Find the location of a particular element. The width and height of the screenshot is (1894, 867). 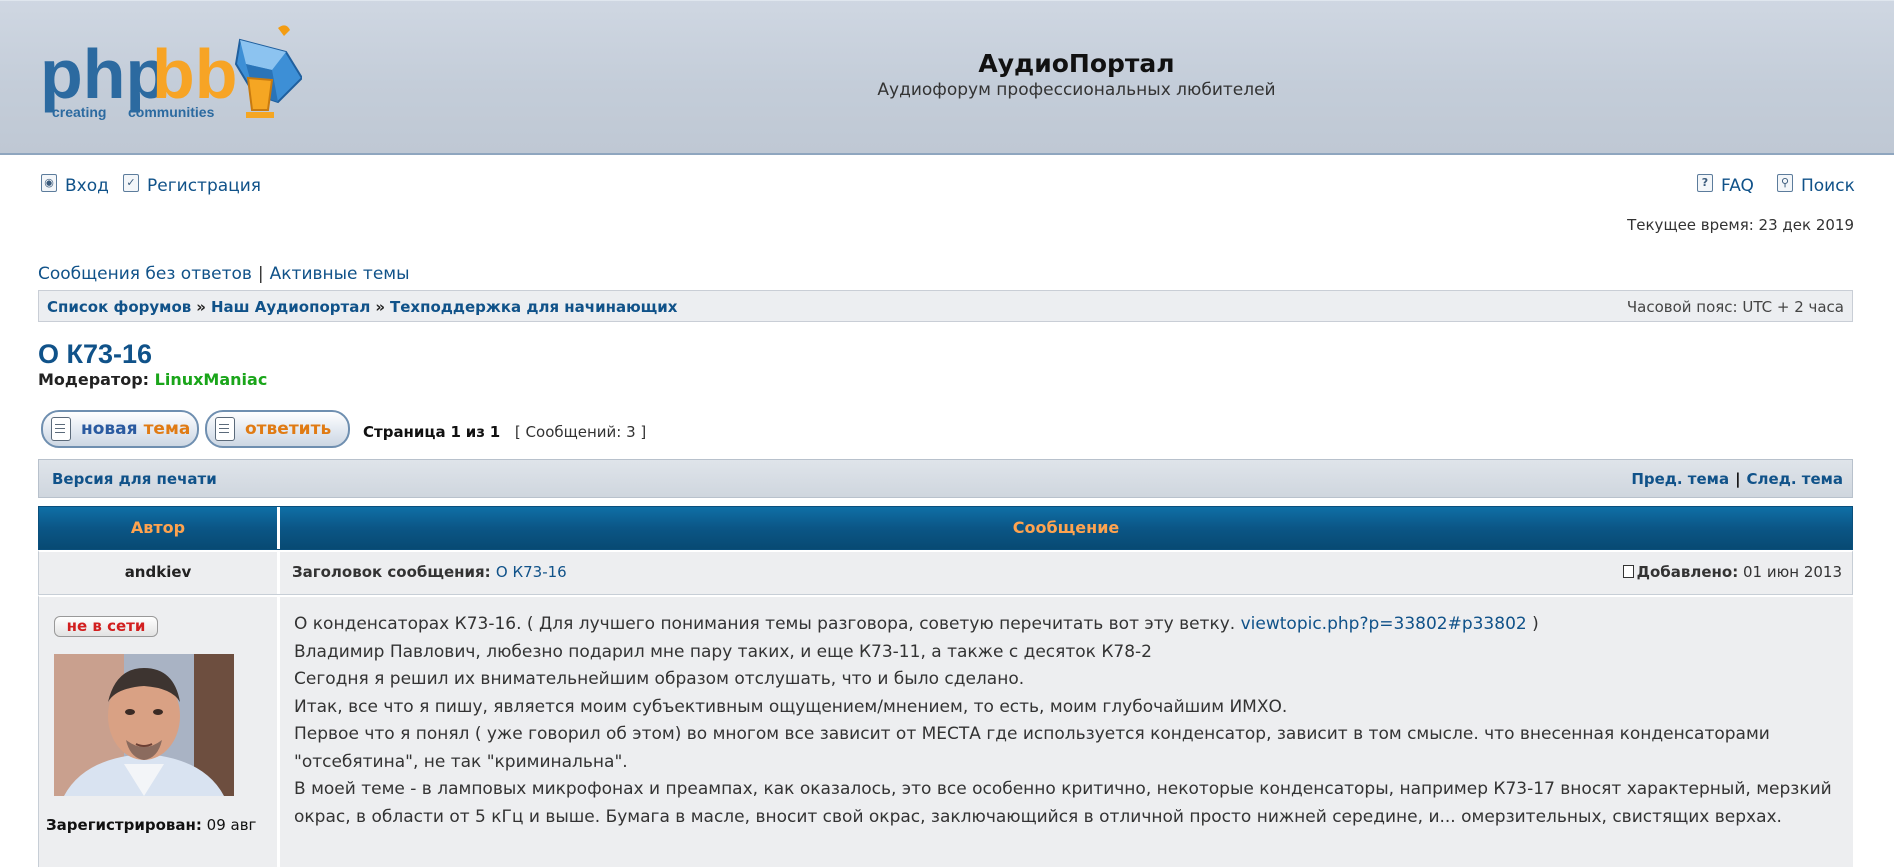

register-link: ✓ Регистрация is located at coordinates (192, 185).